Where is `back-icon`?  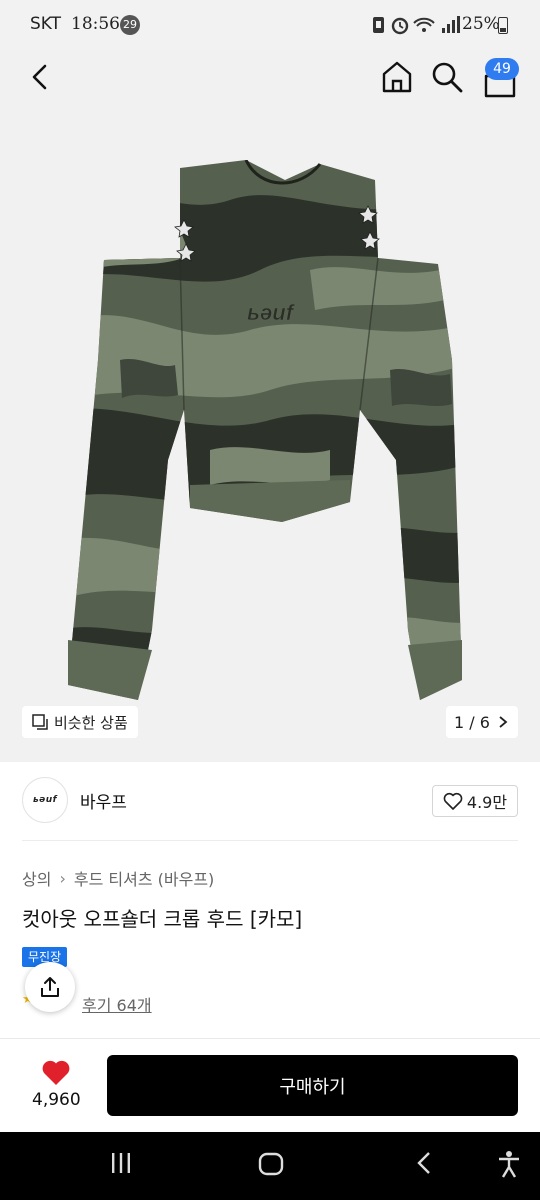
back-icon is located at coordinates (41, 77).